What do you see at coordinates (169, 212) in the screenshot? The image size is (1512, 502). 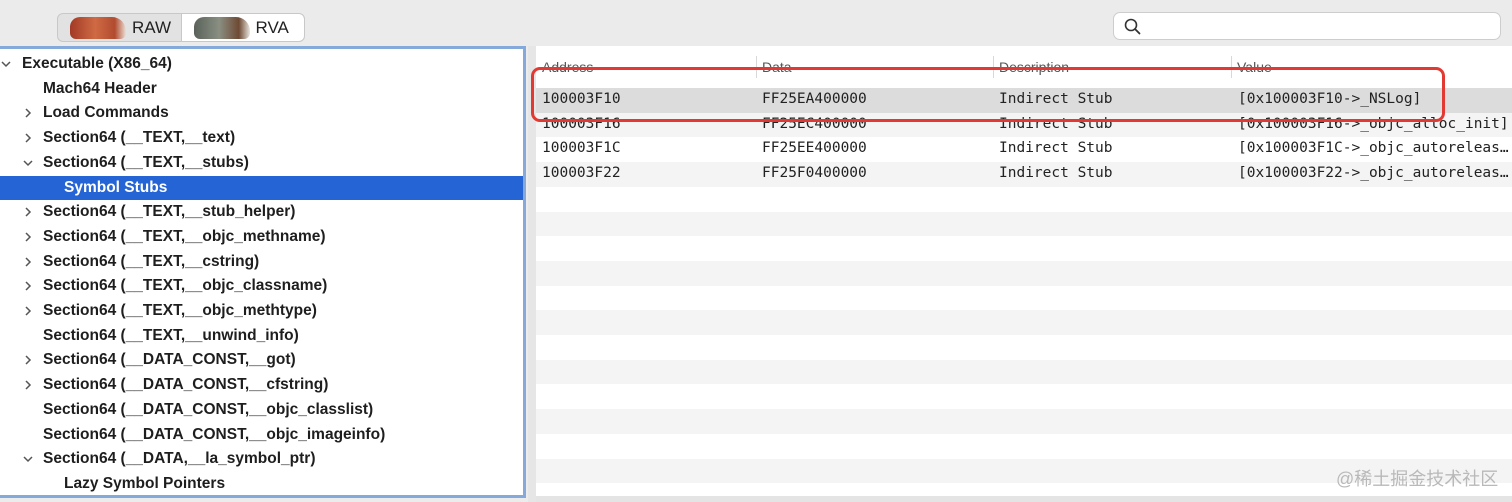 I see `tree-item-label: Section64 (__TEXT,__stub_helper)` at bounding box center [169, 212].